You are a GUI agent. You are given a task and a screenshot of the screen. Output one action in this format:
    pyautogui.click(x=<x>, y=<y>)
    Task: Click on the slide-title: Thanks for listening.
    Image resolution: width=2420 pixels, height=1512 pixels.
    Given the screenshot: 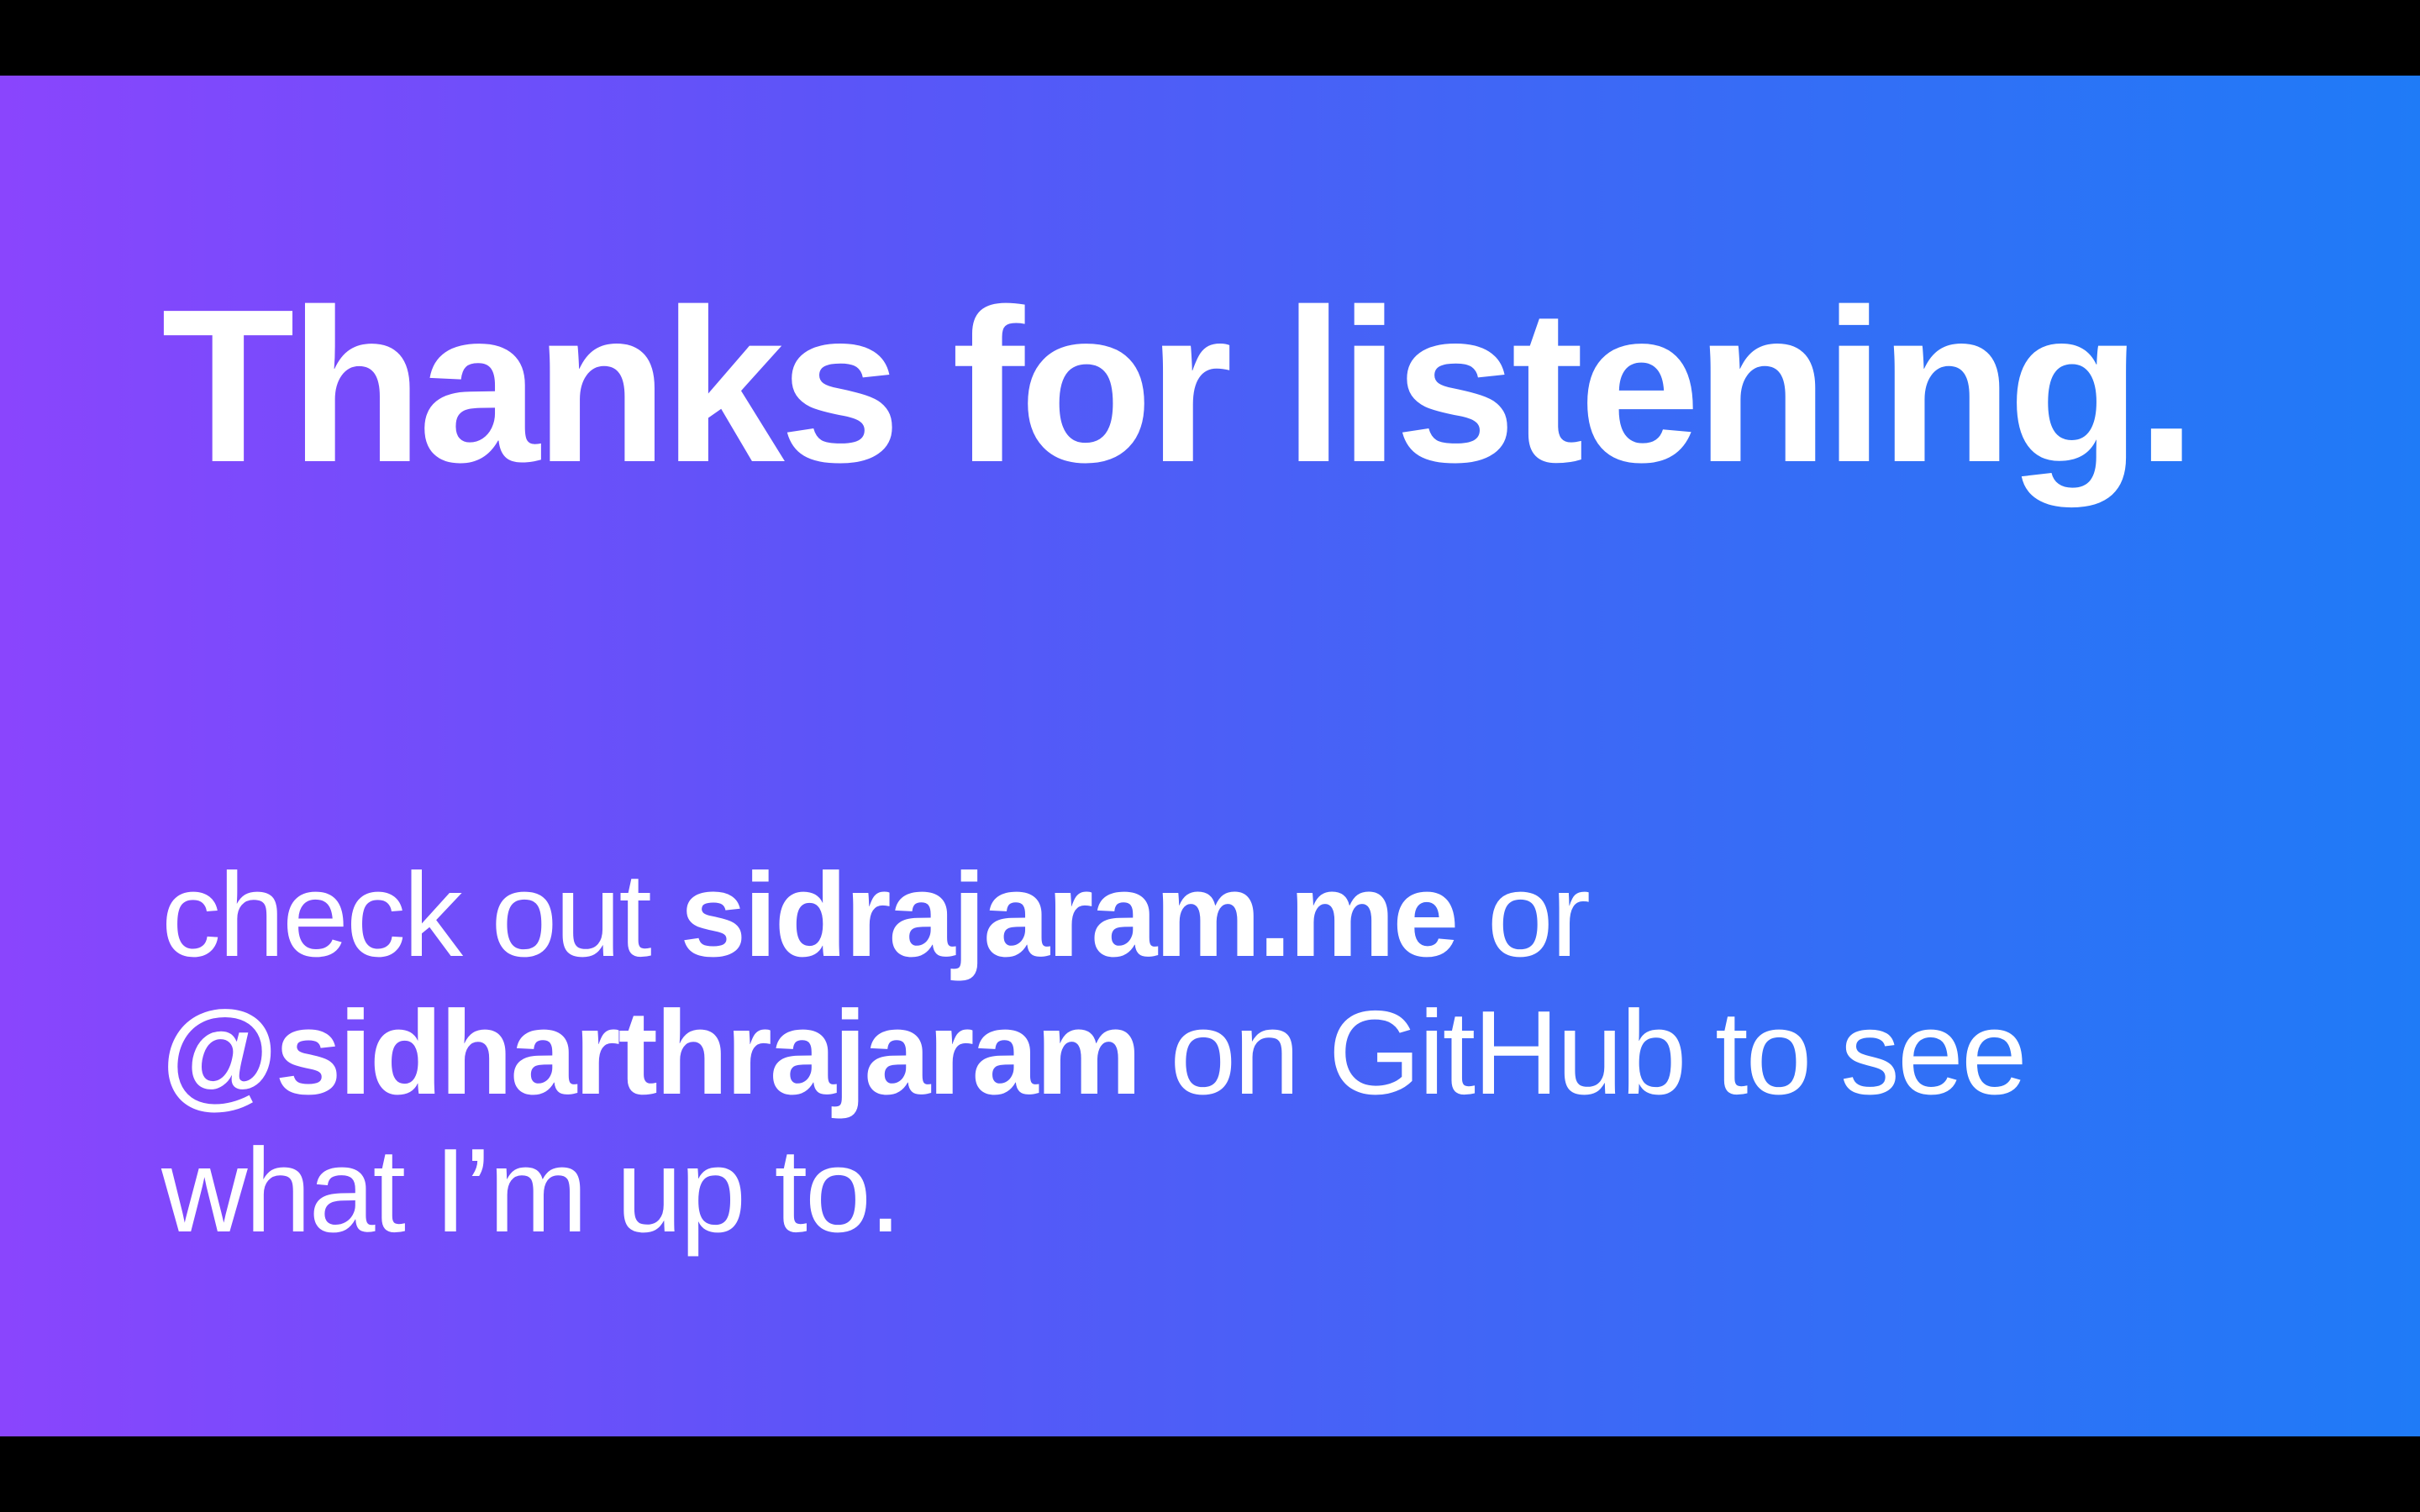 What is the action you would take?
    pyautogui.click(x=1178, y=386)
    